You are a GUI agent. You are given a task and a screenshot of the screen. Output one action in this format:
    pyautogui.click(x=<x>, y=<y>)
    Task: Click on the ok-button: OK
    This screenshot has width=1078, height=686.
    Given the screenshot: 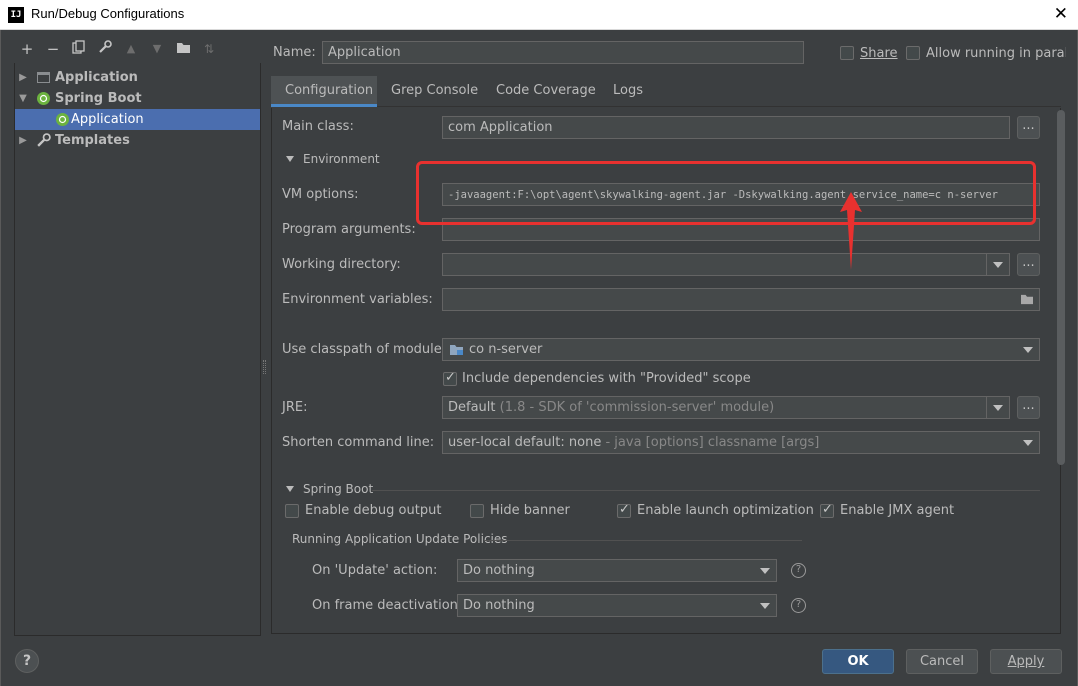 What is the action you would take?
    pyautogui.click(x=858, y=661)
    